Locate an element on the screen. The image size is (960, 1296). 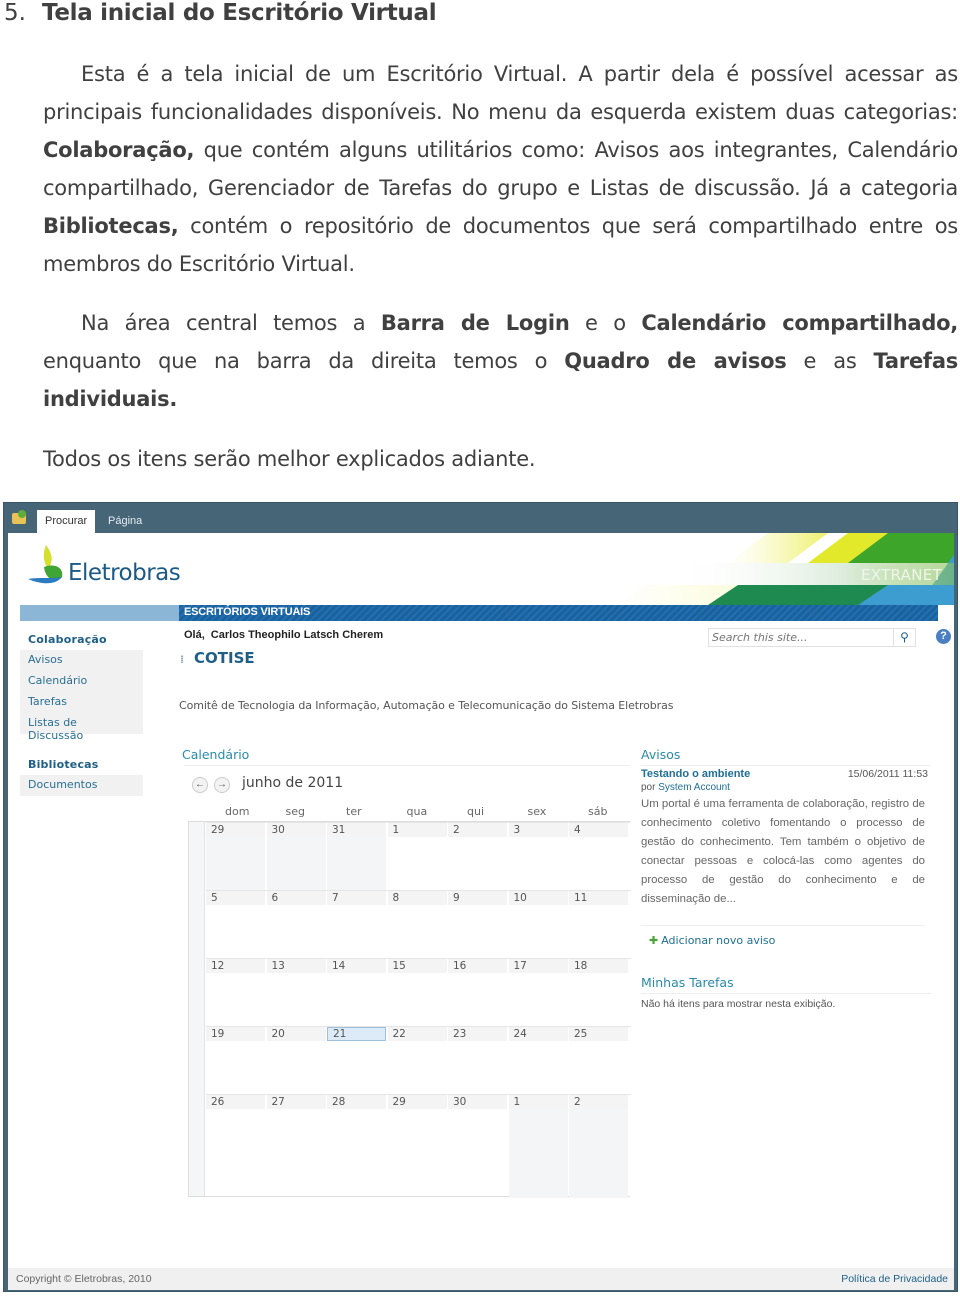
text: enquanto que na barra da direita temos o is located at coordinates (304, 361).